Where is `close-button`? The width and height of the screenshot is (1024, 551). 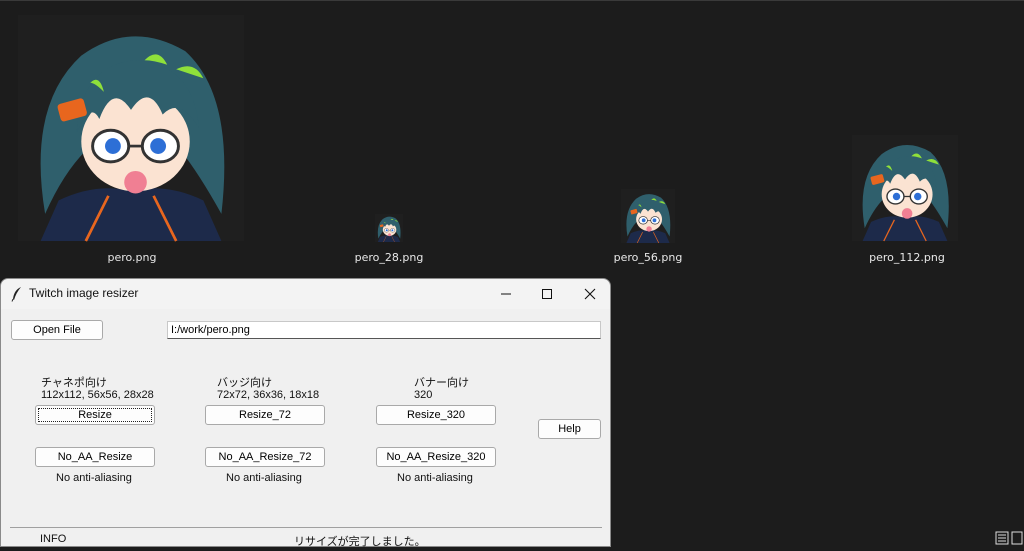 close-button is located at coordinates (590, 294).